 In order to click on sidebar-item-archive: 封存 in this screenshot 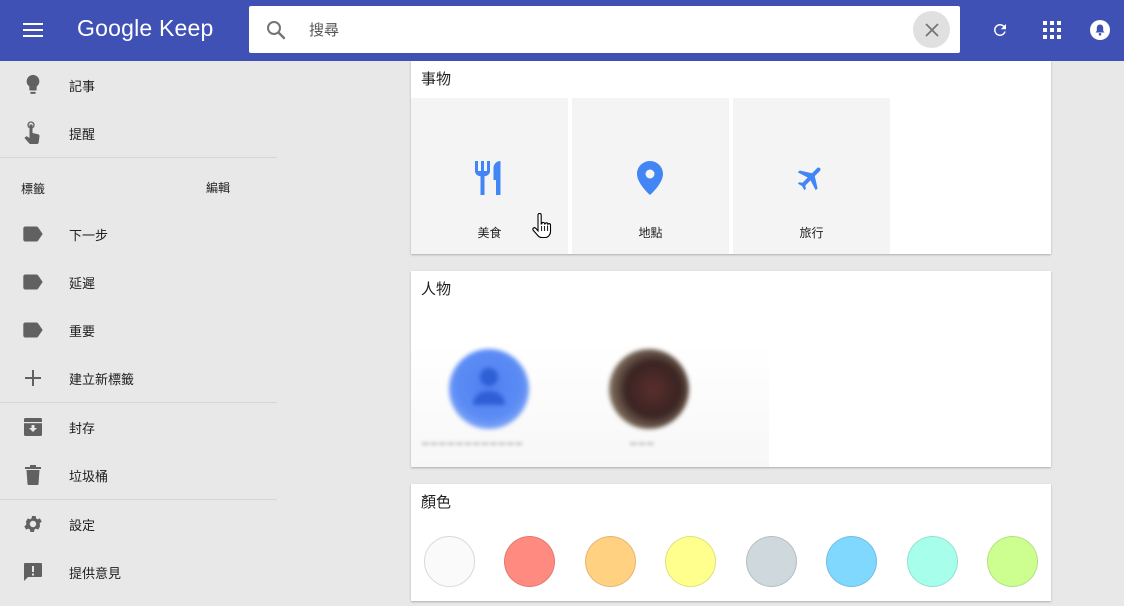, I will do `click(138, 427)`.